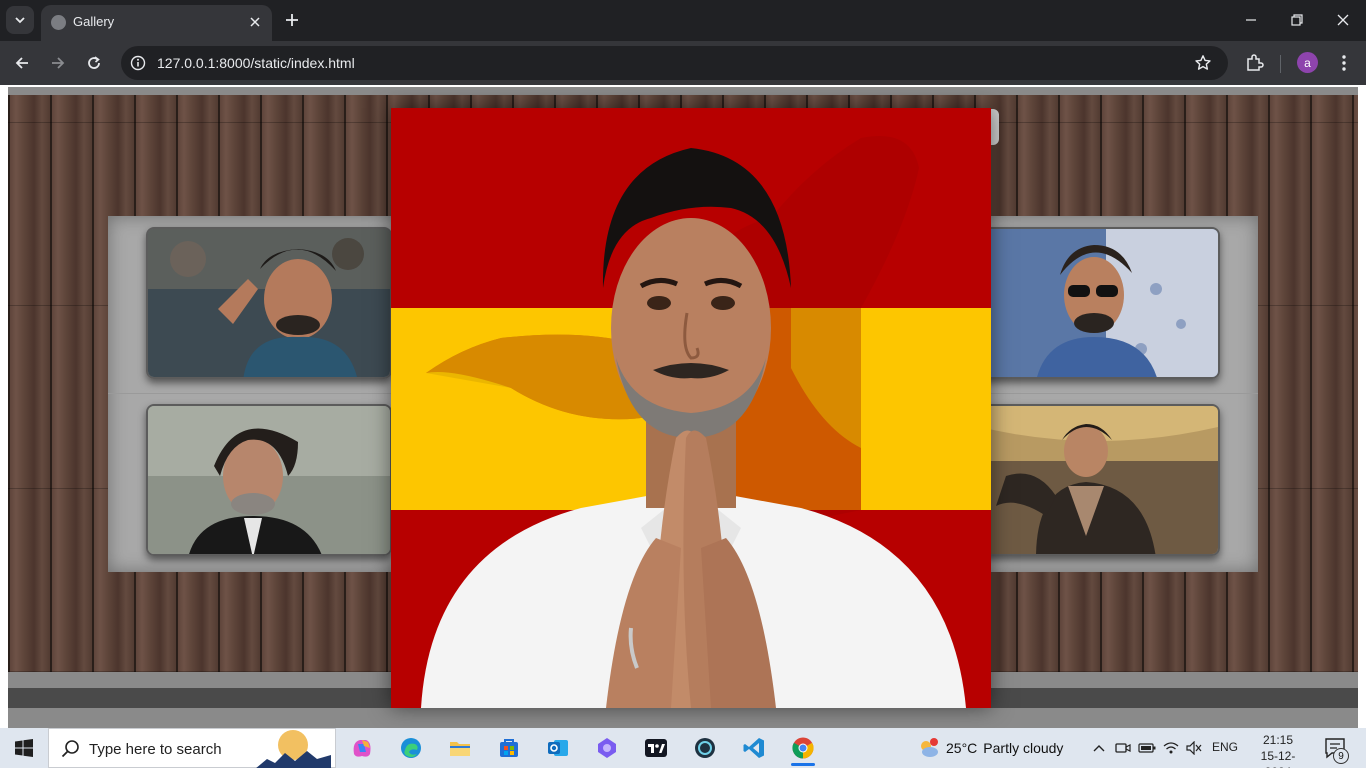  What do you see at coordinates (70, 749) in the screenshot?
I see `search-icon` at bounding box center [70, 749].